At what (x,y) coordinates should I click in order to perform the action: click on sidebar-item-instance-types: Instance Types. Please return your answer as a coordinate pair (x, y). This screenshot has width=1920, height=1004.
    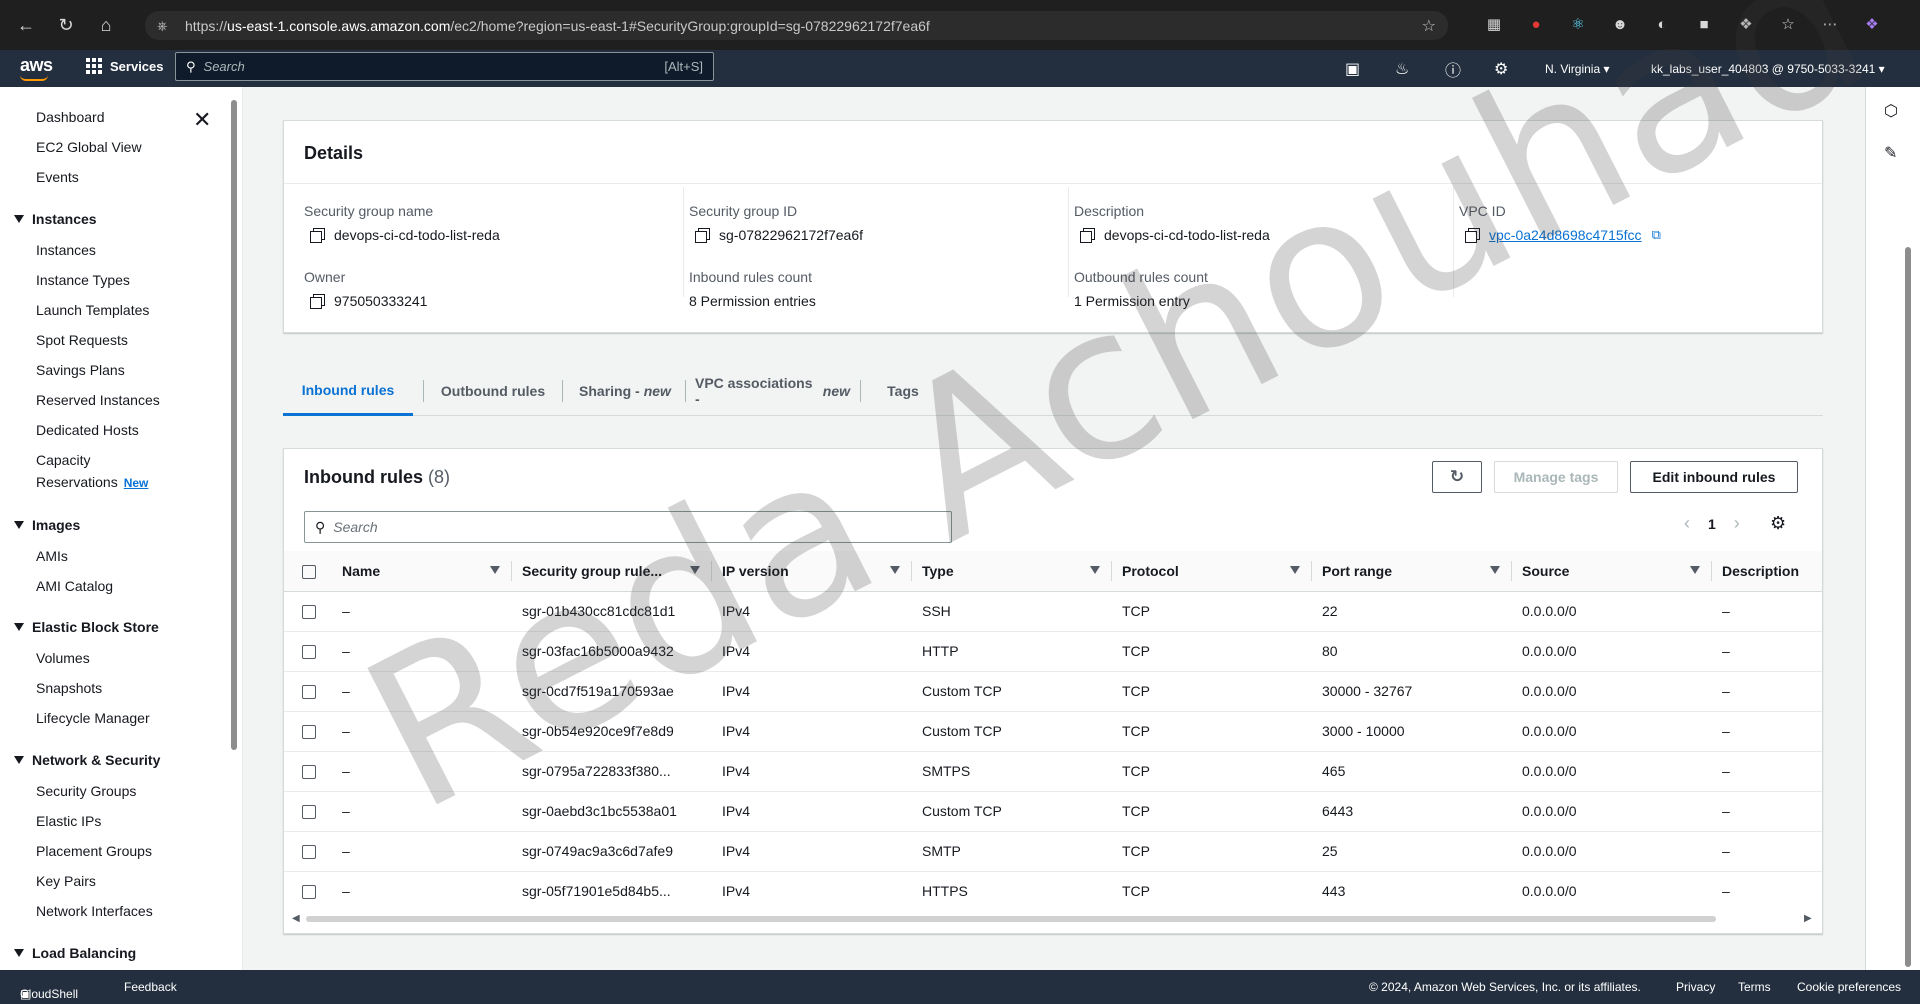
    Looking at the image, I should click on (83, 280).